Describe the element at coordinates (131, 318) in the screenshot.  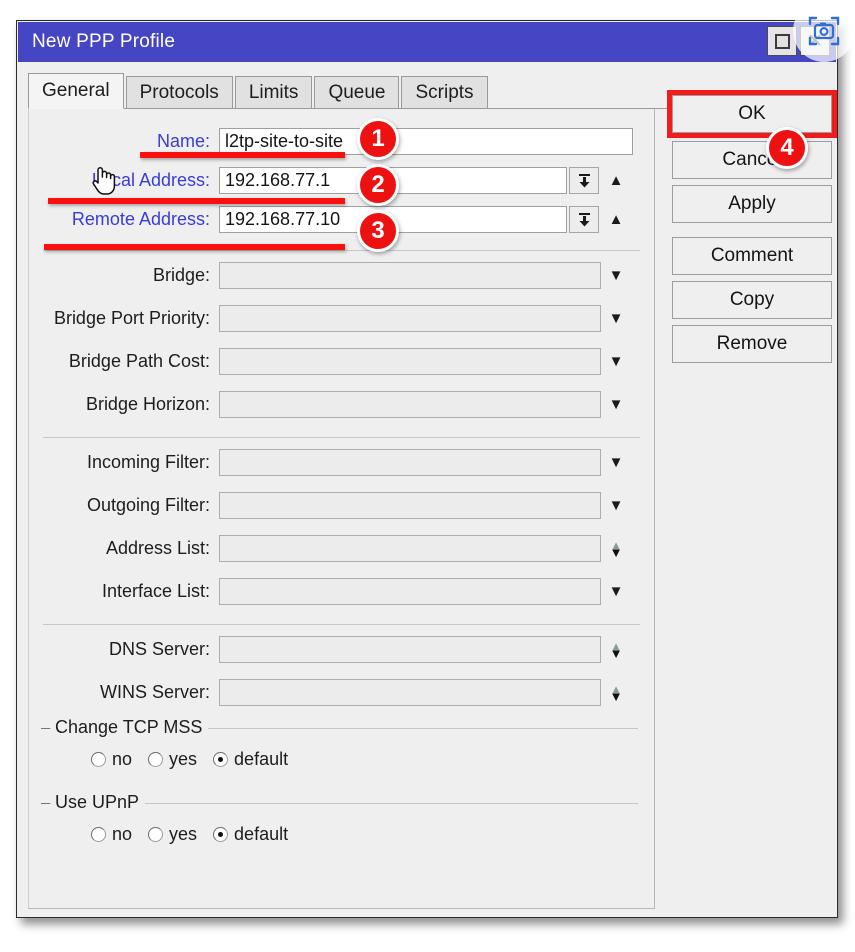
I see `bridge-port-priority-label: Bridge Port Priority:` at that location.